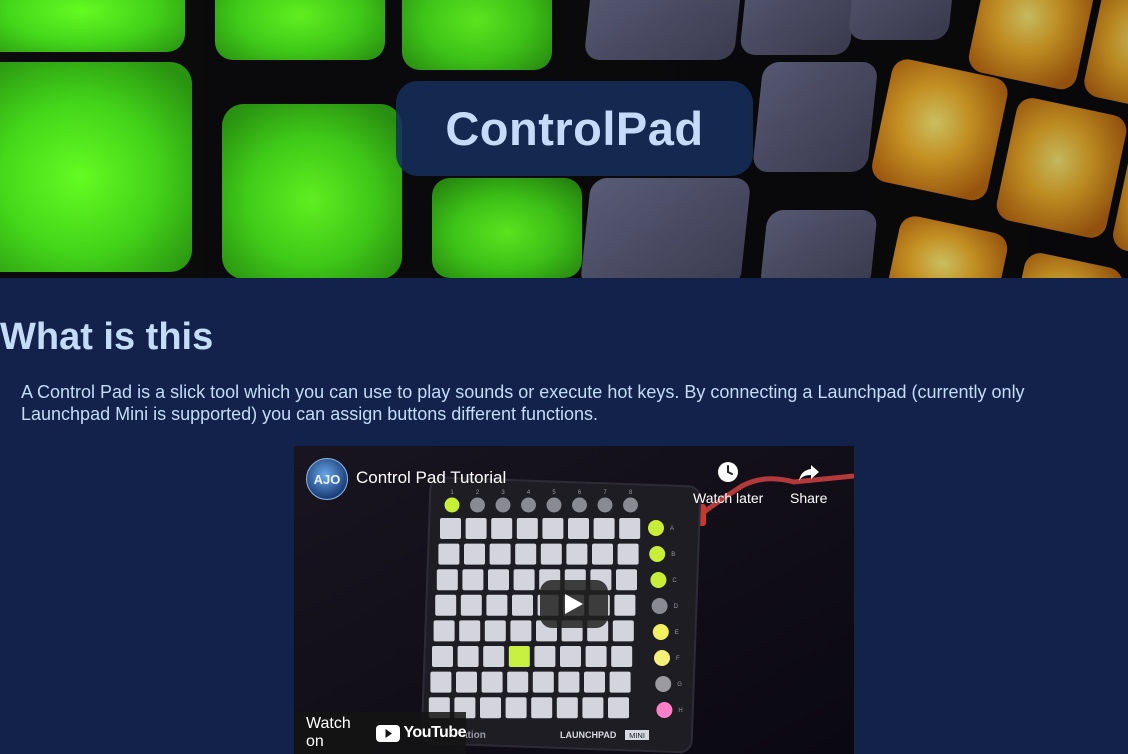 This screenshot has height=754, width=1128. Describe the element at coordinates (728, 472) in the screenshot. I see `clock-icon` at that location.